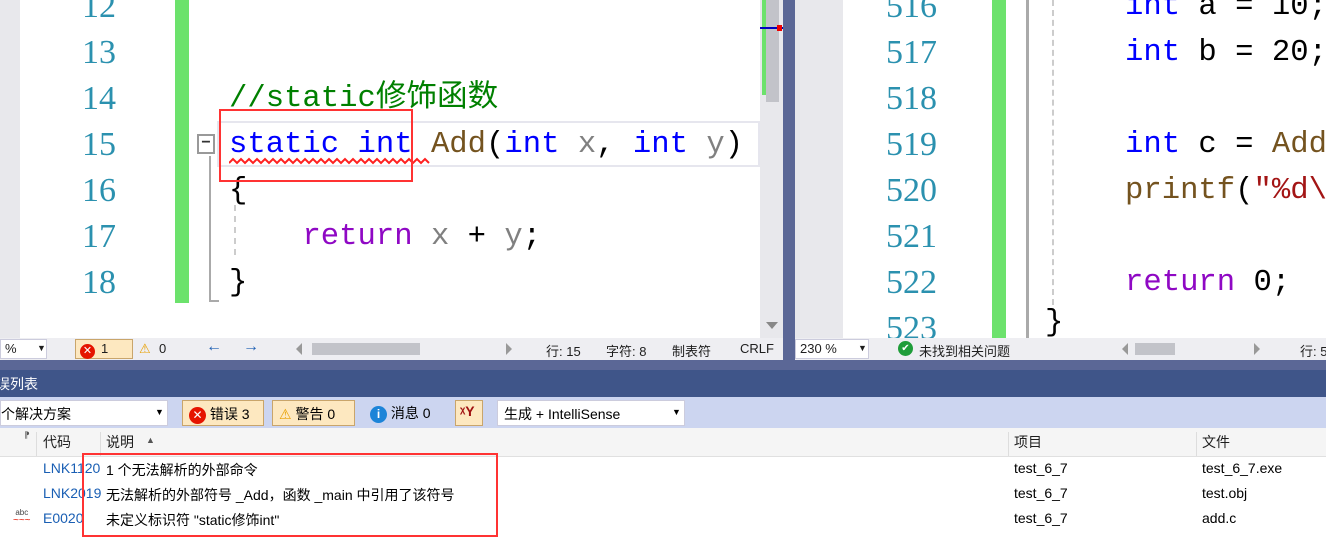 The height and width of the screenshot is (543, 1326). Describe the element at coordinates (10, 169) in the screenshot. I see `left-margin` at that location.